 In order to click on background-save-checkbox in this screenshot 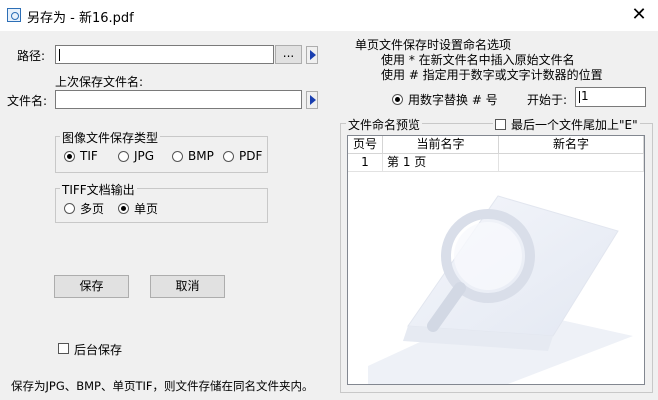, I will do `click(63, 348)`.